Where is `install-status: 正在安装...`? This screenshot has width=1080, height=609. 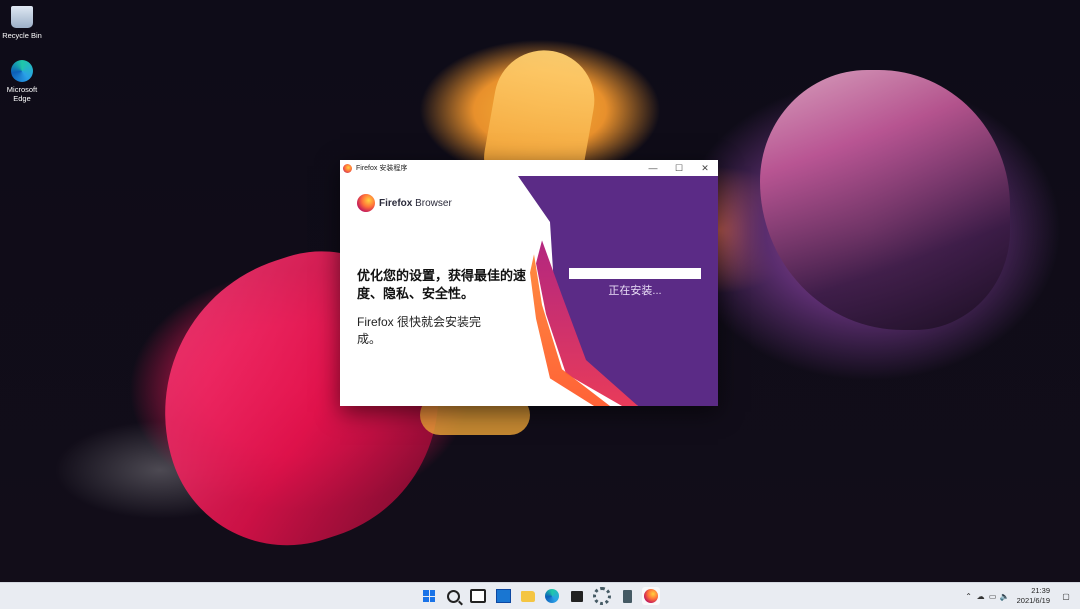
install-status: 正在安装... is located at coordinates (635, 291).